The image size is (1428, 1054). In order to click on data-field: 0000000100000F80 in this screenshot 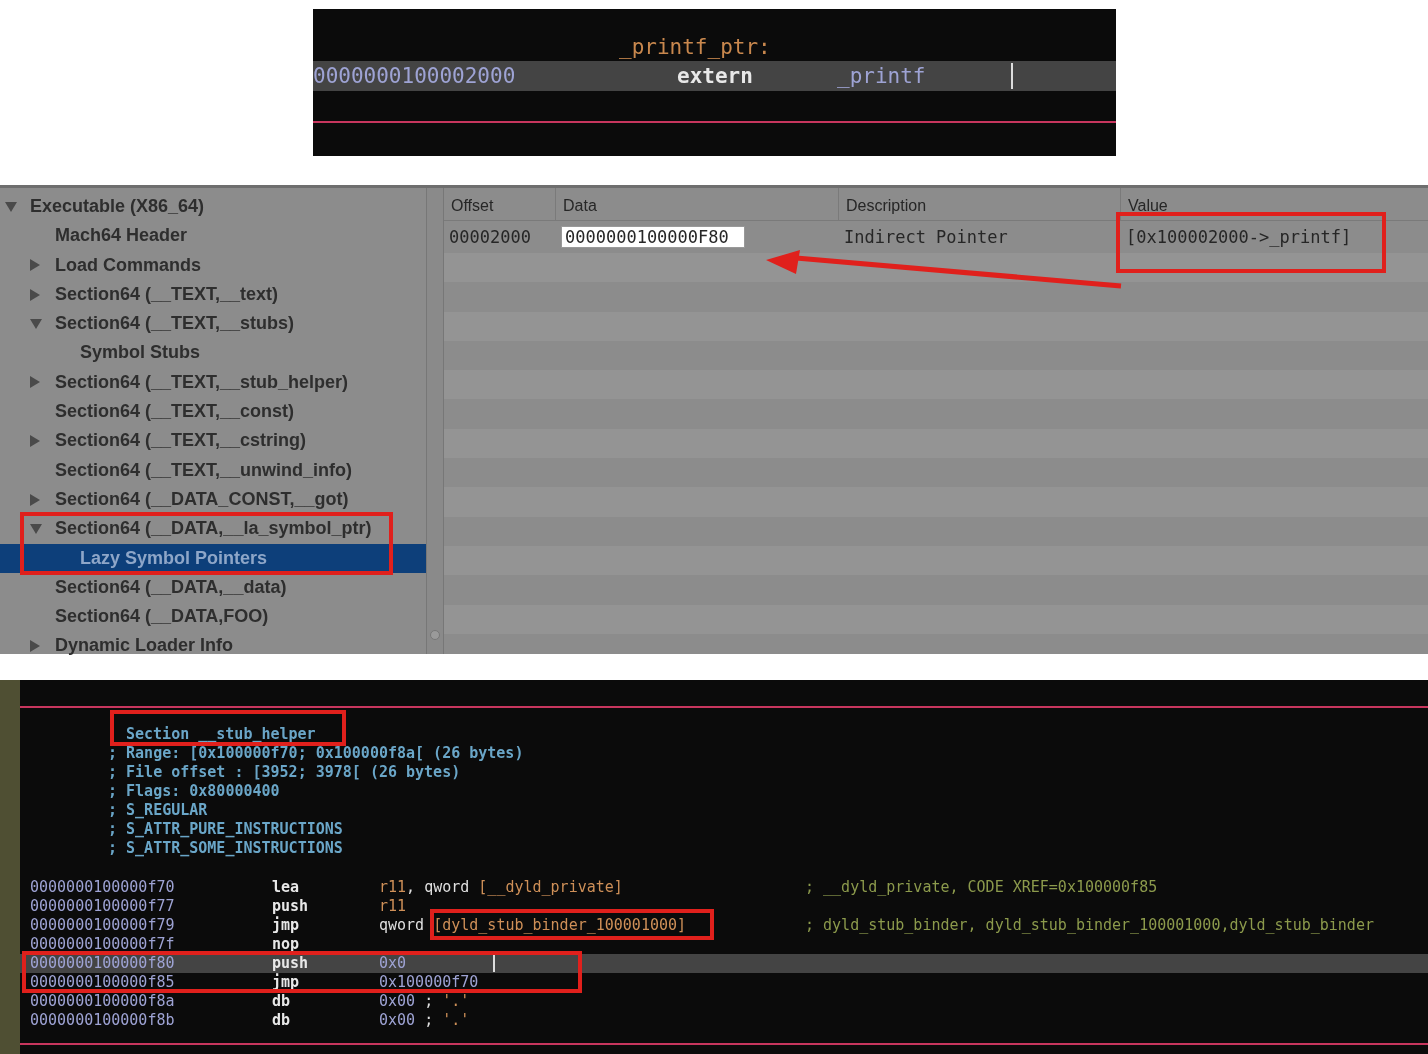, I will do `click(653, 237)`.